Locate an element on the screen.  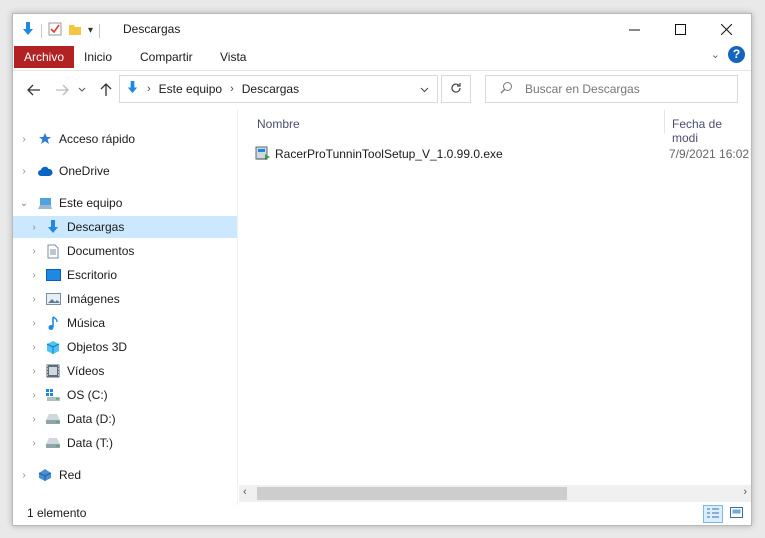
picture-icon is located at coordinates (53, 299).